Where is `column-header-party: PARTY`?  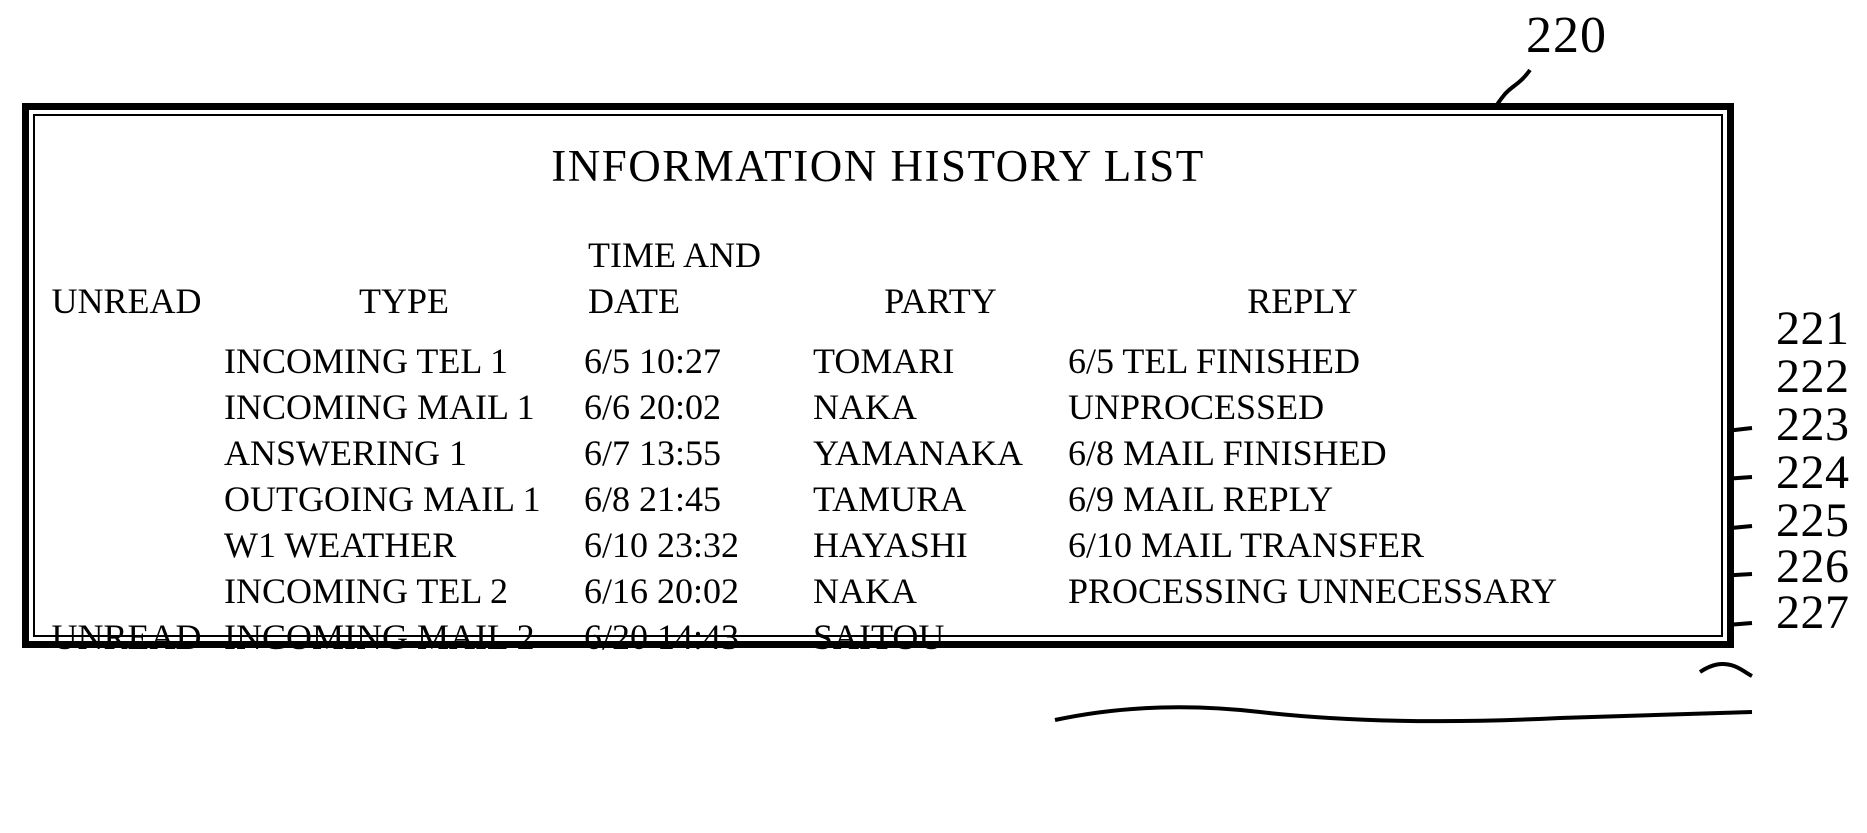
column-header-party: PARTY is located at coordinates (940, 301).